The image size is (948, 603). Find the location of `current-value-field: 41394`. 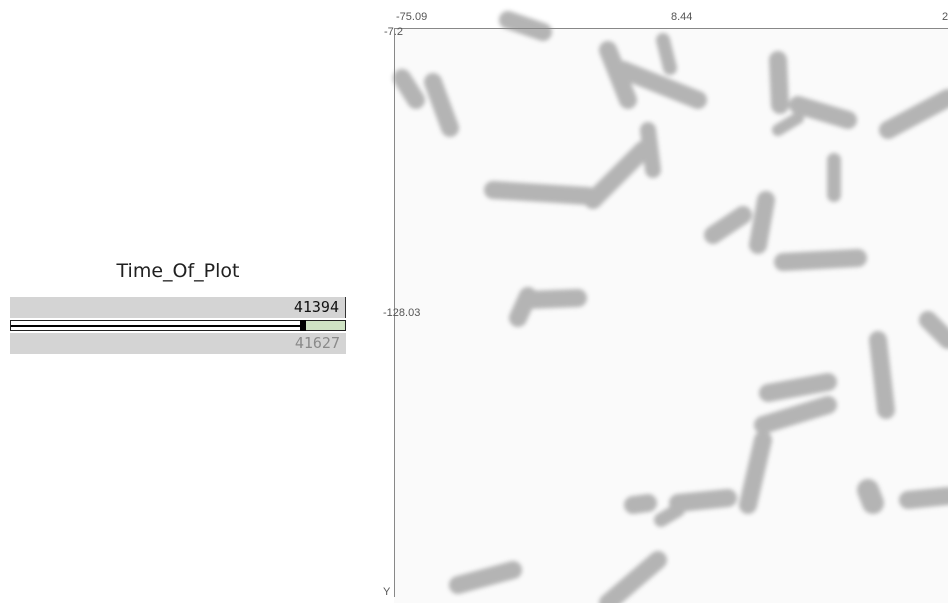

current-value-field: 41394 is located at coordinates (178, 307).